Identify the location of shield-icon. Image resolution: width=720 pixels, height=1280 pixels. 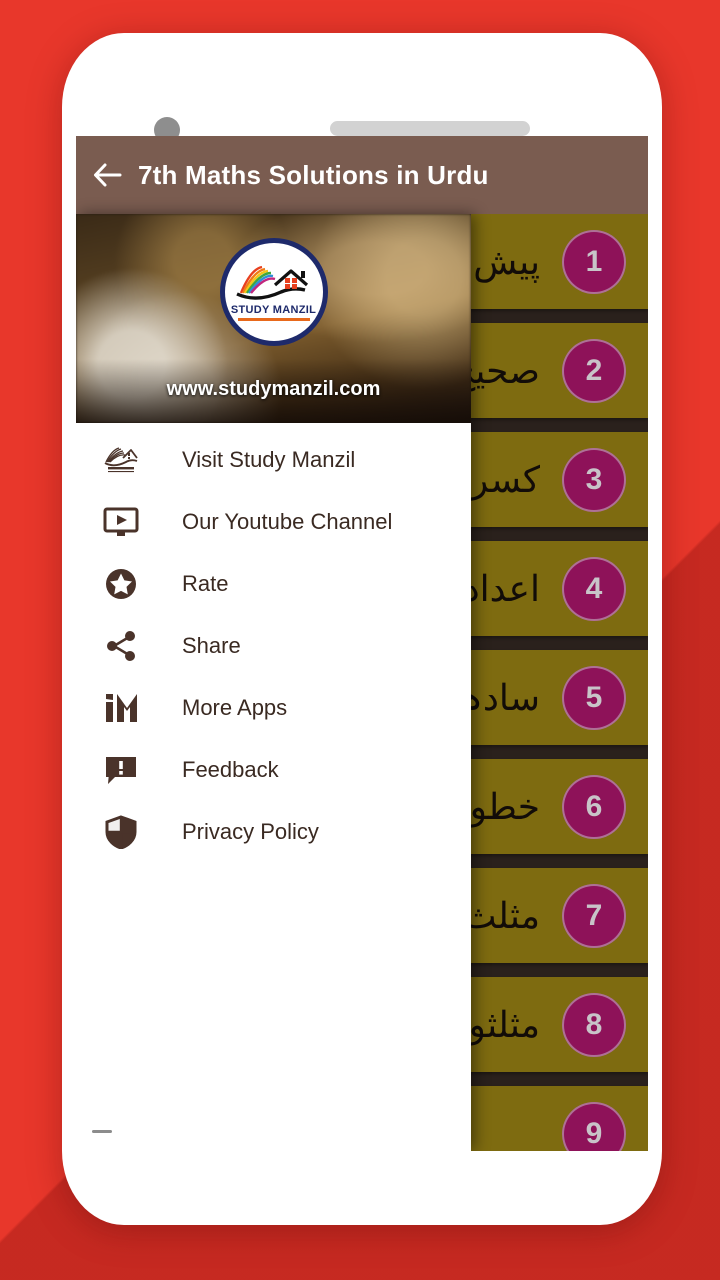
(121, 832).